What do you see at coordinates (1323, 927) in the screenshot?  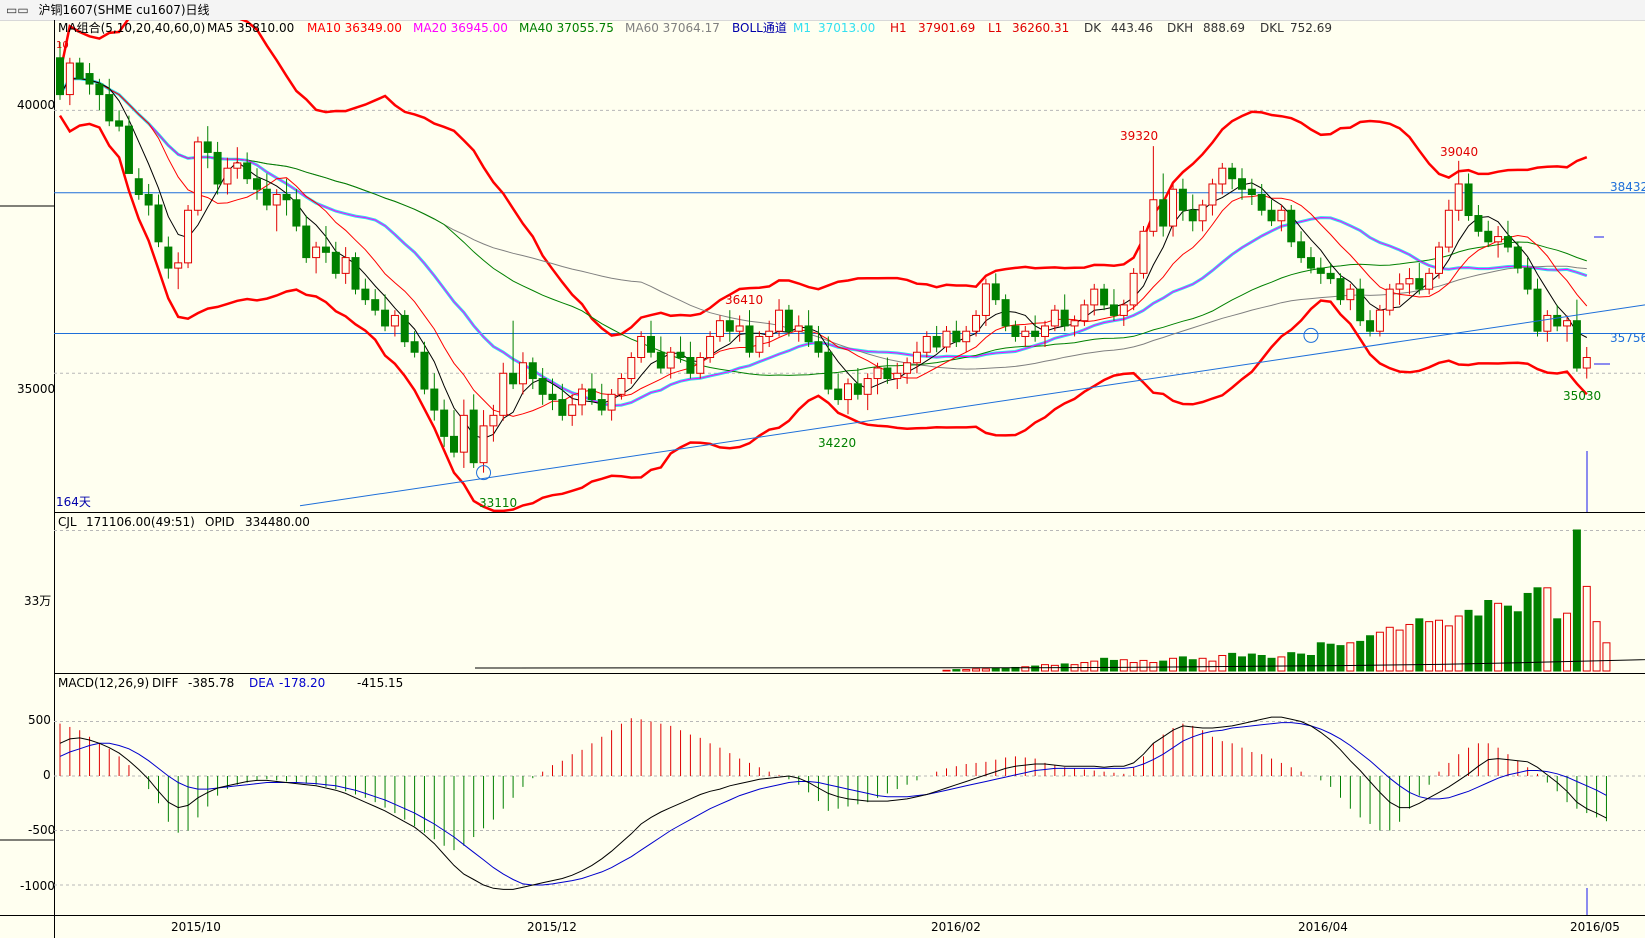 I see `x-axis-label: 2016/04` at bounding box center [1323, 927].